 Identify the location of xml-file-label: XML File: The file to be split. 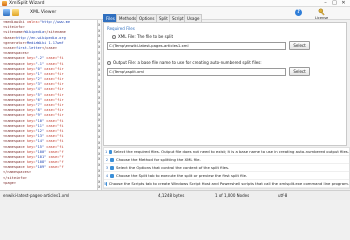
(146, 36).